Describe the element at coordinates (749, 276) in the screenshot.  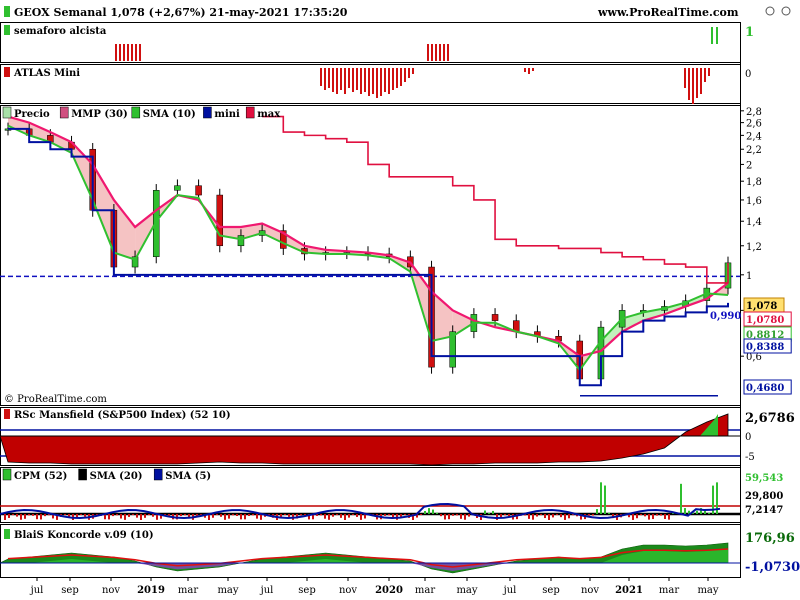
I see `price-tick-label: 1` at that location.